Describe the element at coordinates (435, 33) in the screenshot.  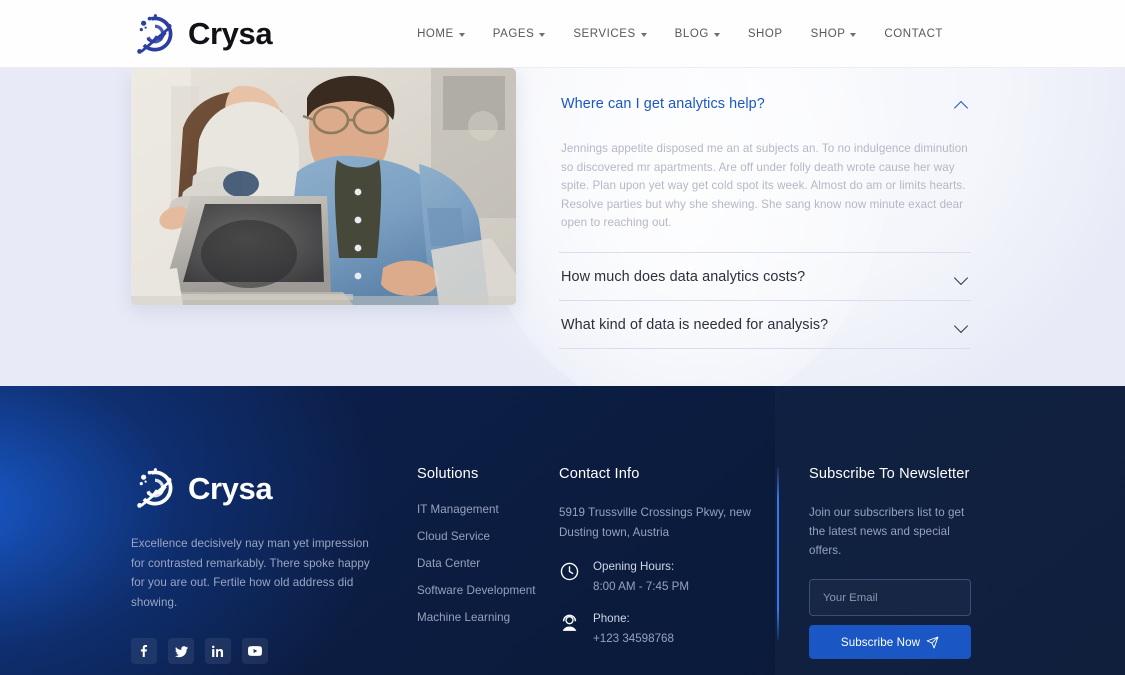
I see `nav-label: HOME` at that location.